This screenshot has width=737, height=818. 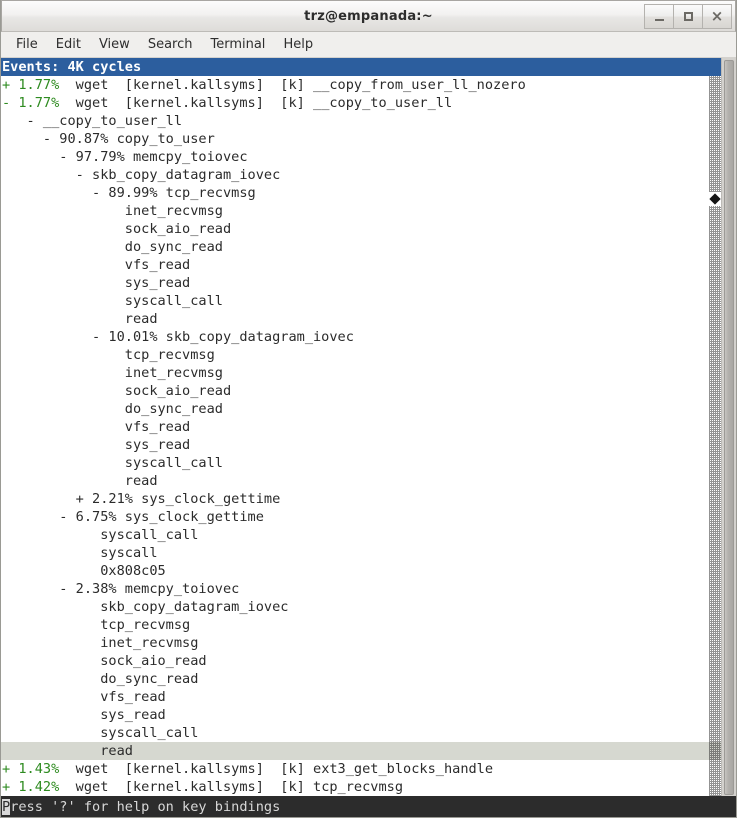 I want to click on callchain-symbol: skb_copy_datagram_iovec, so click(x=145, y=607).